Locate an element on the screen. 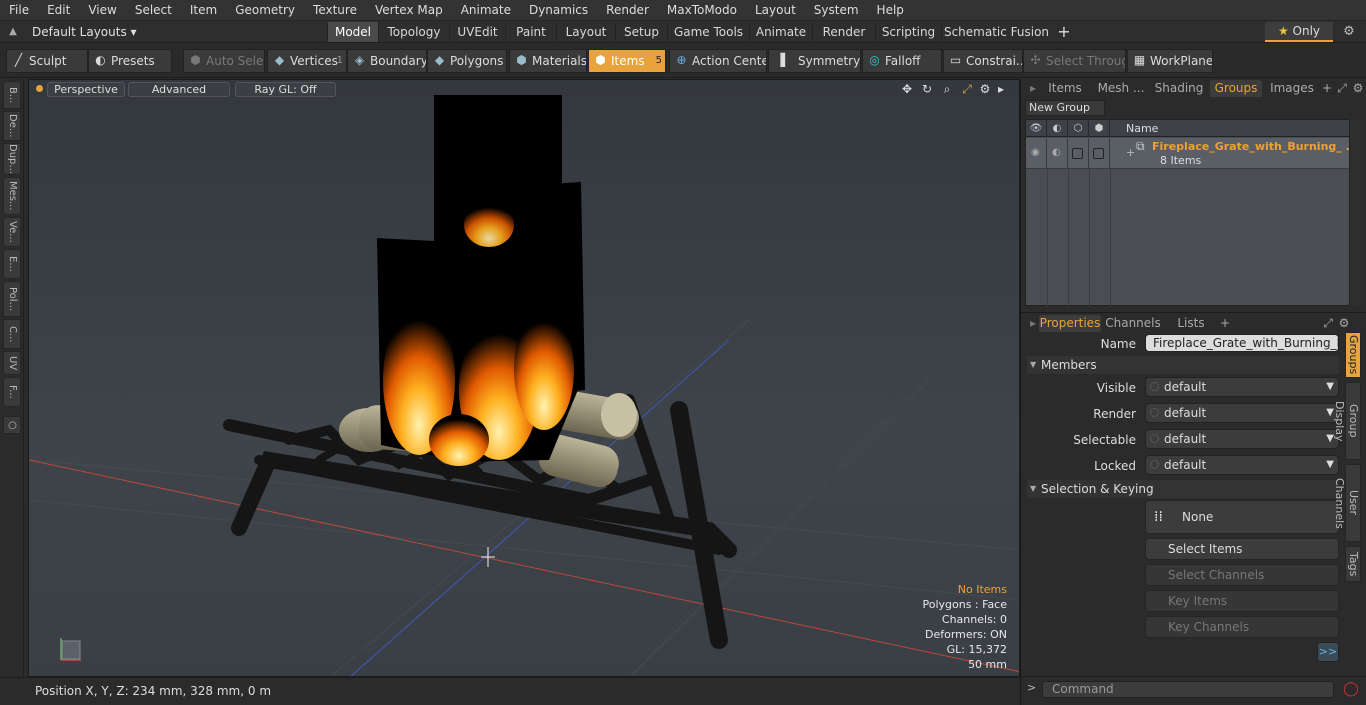 Image resolution: width=1366 pixels, height=705 pixels. select-column-icon: ⬢ is located at coordinates (1099, 128).